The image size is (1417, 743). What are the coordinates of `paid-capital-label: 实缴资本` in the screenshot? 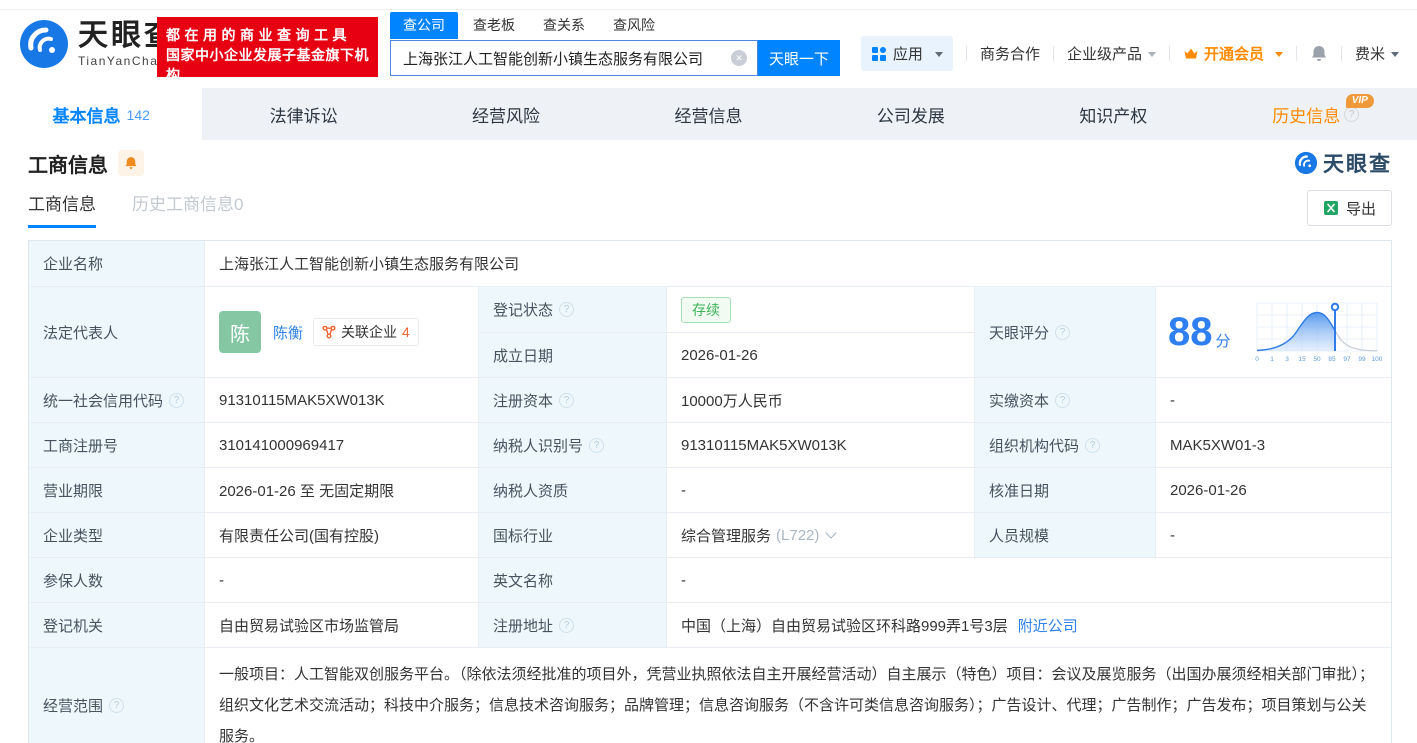 It's located at (1065, 400).